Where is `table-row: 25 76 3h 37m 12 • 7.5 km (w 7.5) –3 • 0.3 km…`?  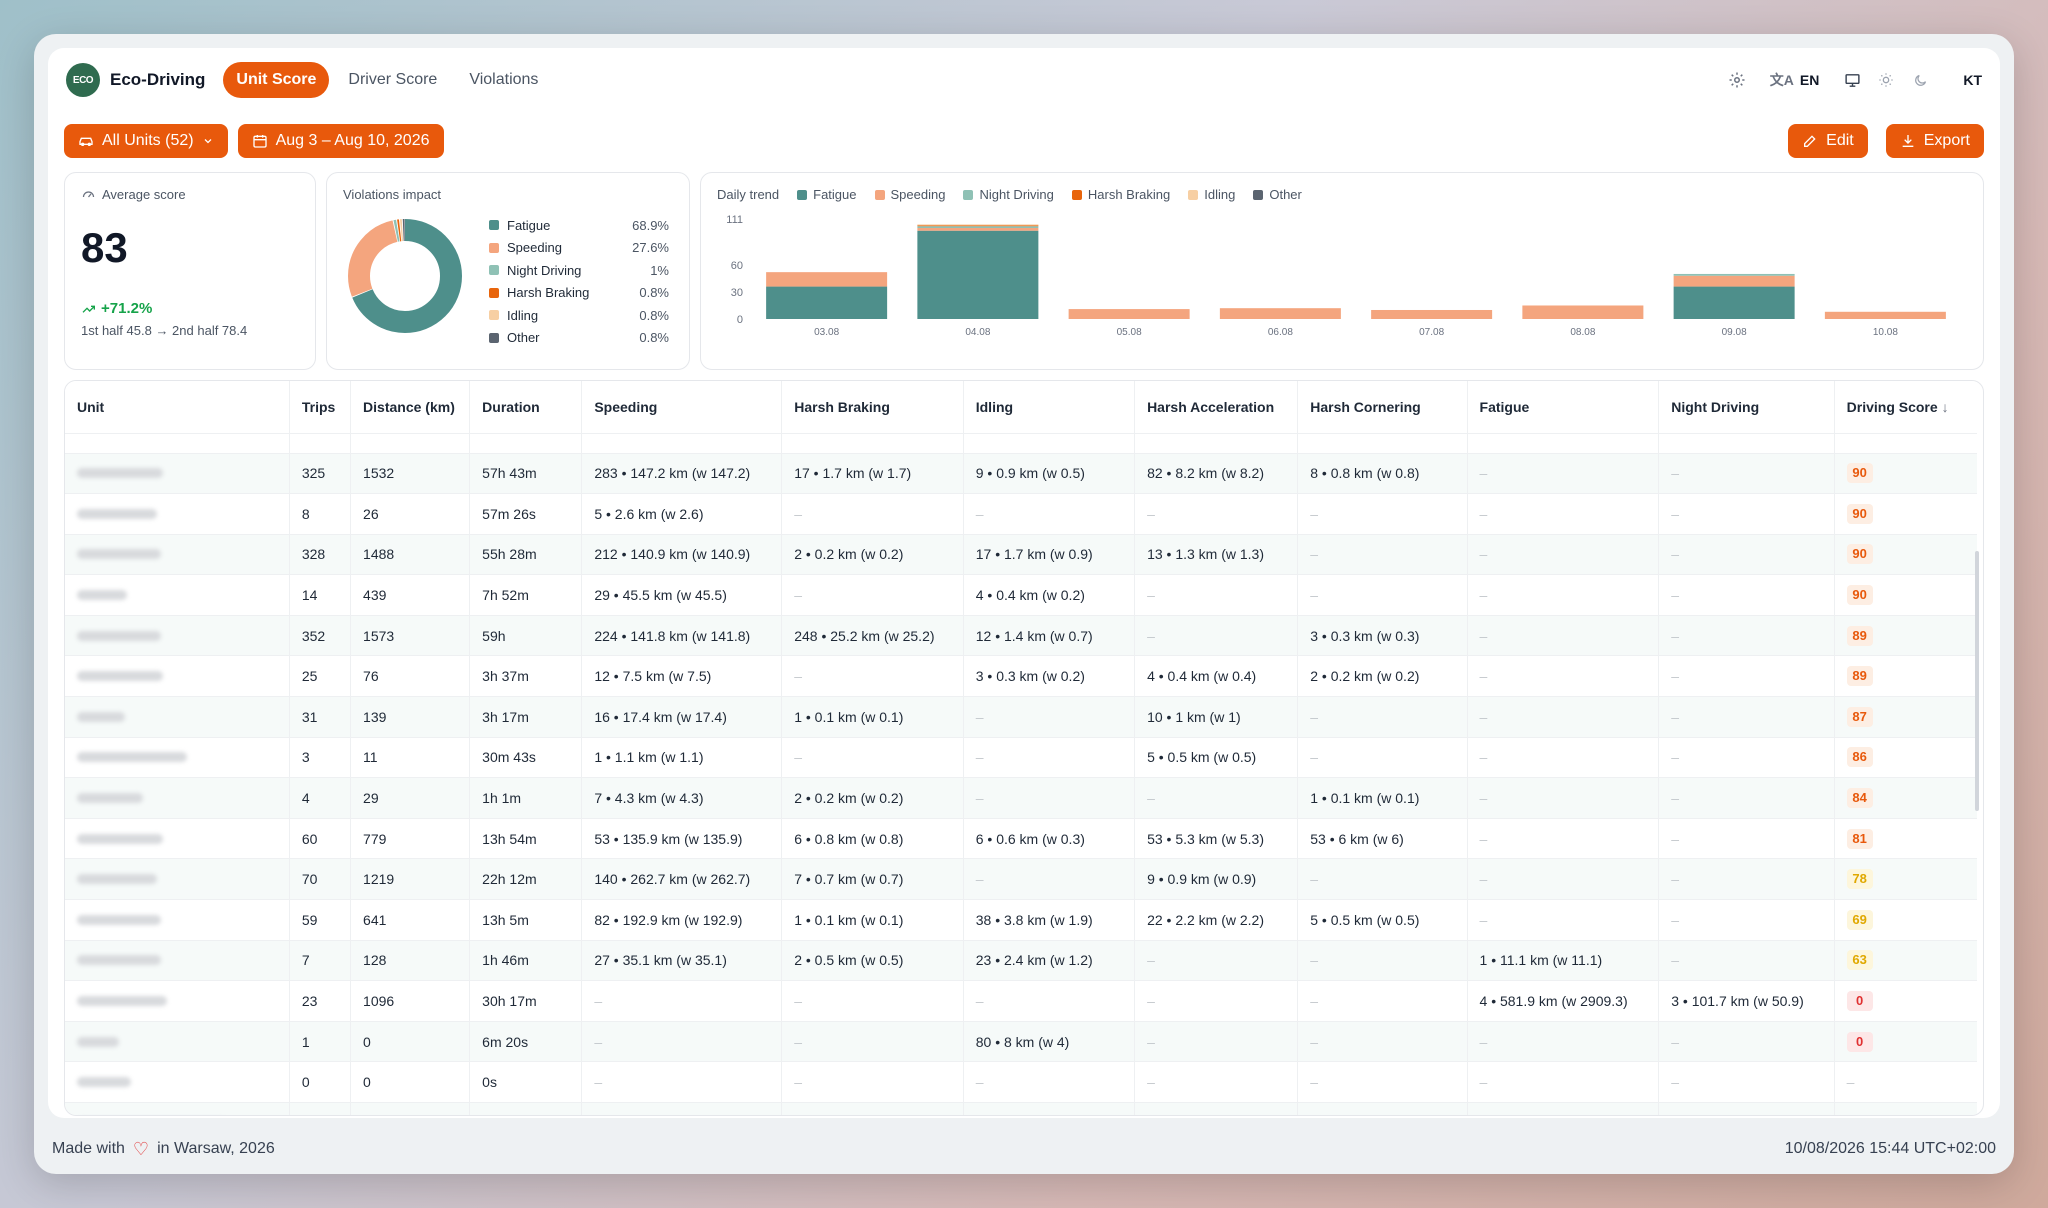
table-row: 25 76 3h 37m 12 • 7.5 km (w 7.5) –3 • 0.3 km… is located at coordinates (1021, 676).